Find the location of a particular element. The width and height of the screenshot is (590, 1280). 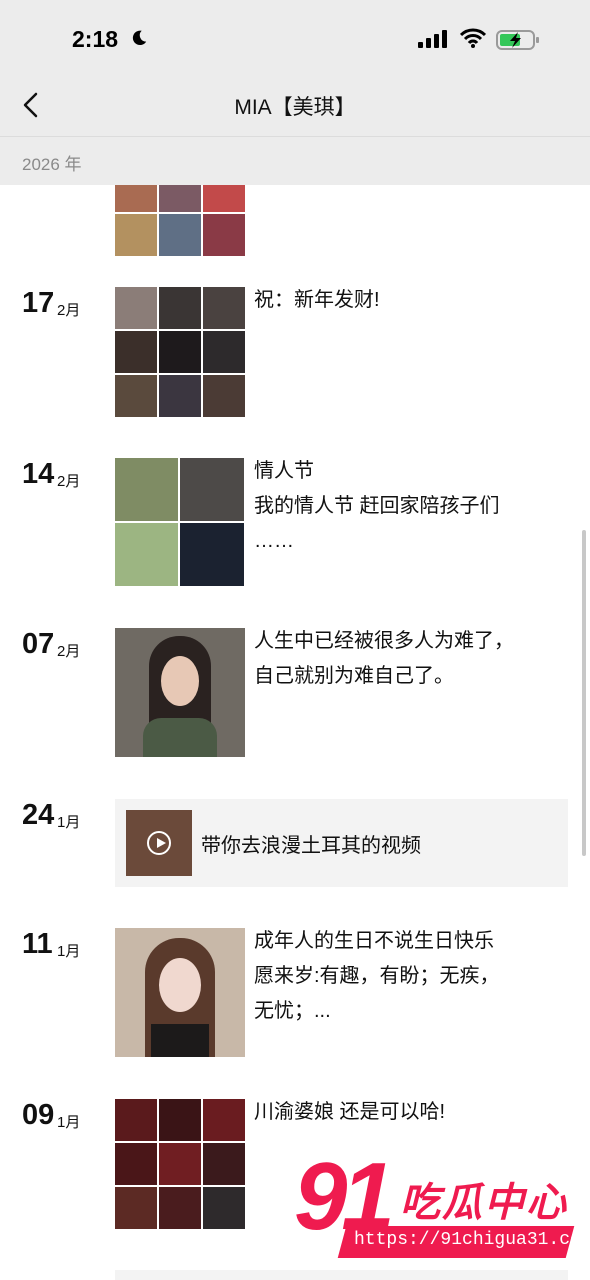

watermark-logo: 91 吃瓜中心 https://91chigua31.com is located at coordinates (440, 1205).